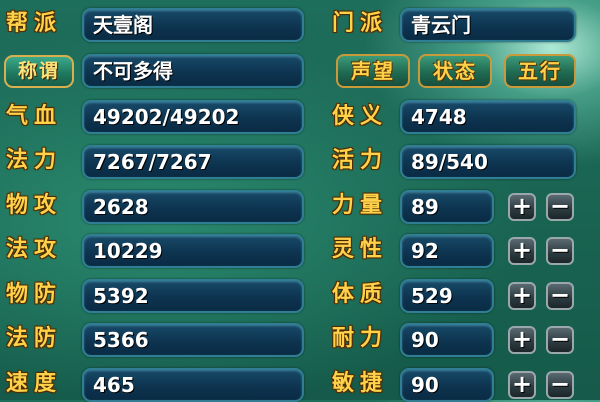 Image resolution: width=600 pixels, height=402 pixels. I want to click on constitution-minus-button: −, so click(560, 296).